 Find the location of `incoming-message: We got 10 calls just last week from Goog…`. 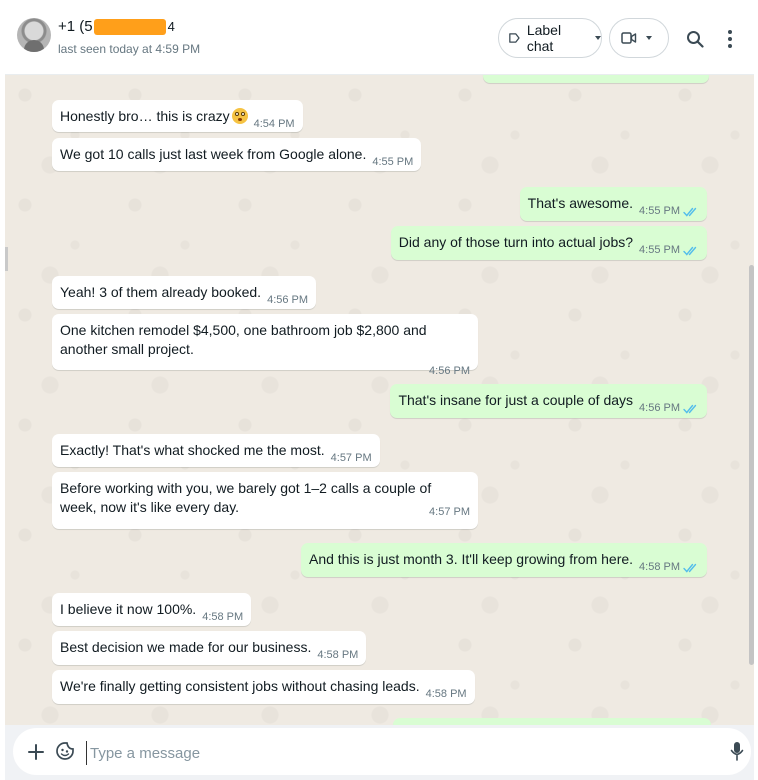

incoming-message: We got 10 calls just last week from Goog… is located at coordinates (237, 155).